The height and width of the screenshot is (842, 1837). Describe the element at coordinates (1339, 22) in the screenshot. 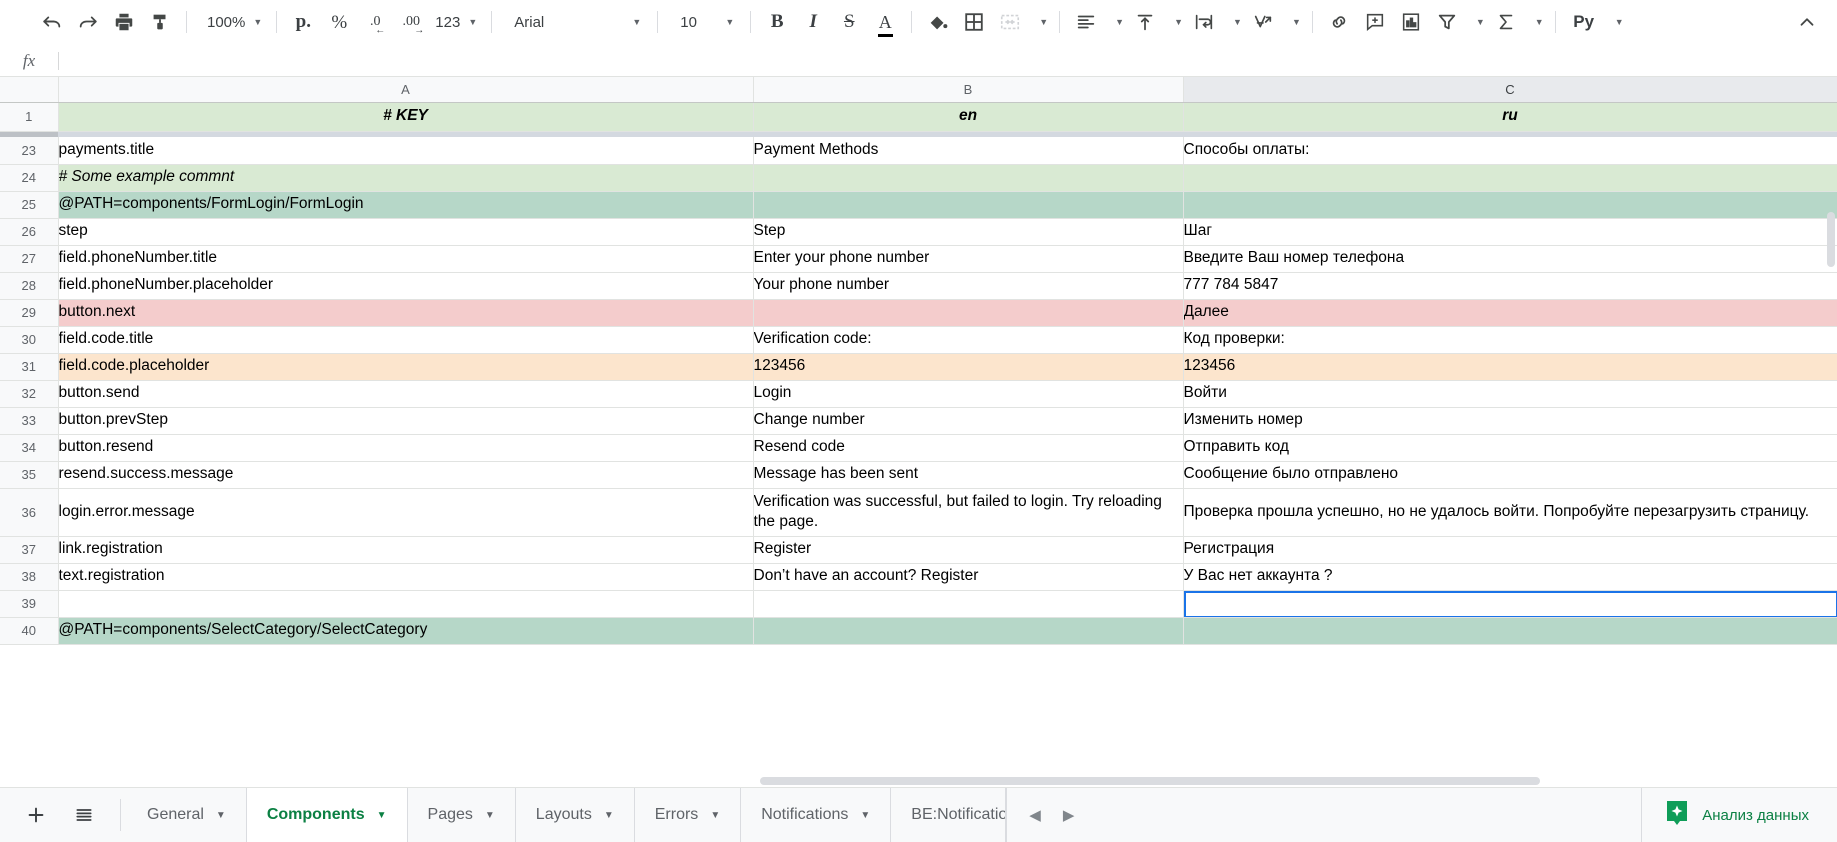

I see `insert-link-icon` at that location.